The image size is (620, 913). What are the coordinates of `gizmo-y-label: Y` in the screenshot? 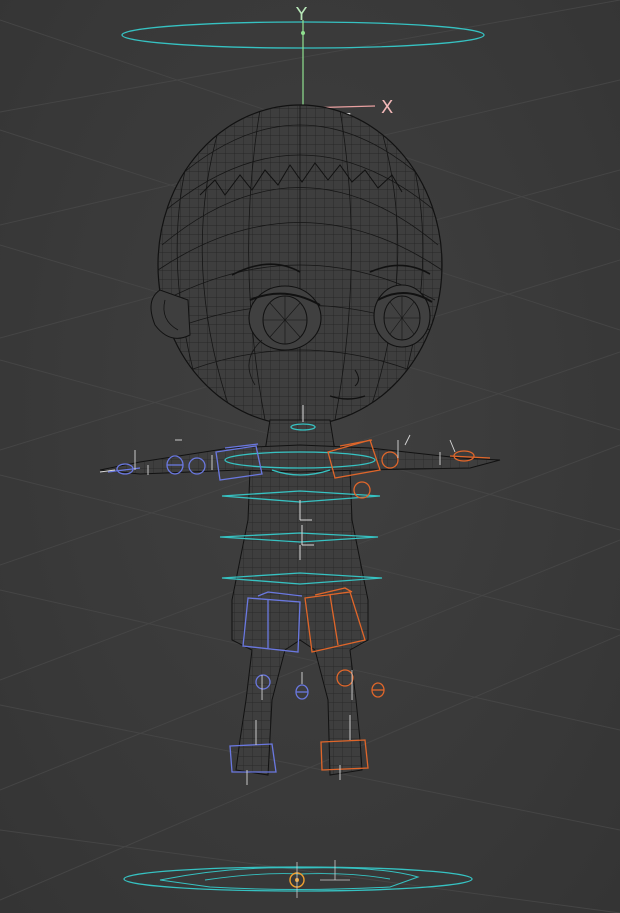 It's located at (301, 14).